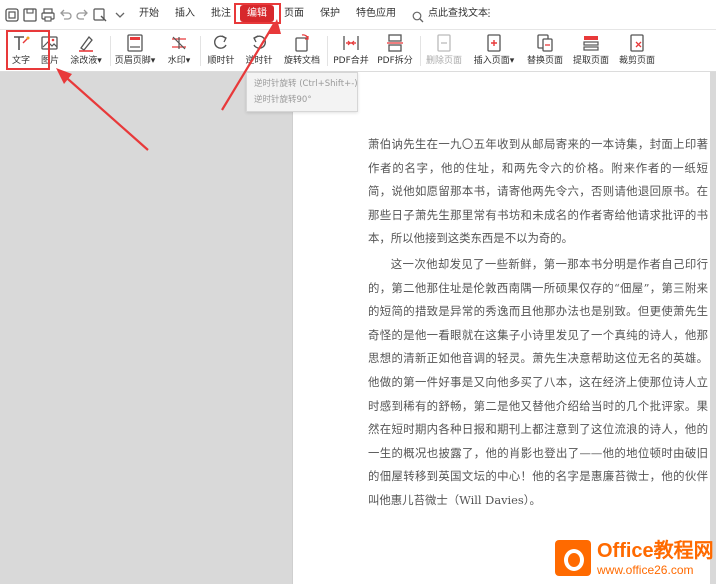 The image size is (716, 584). Describe the element at coordinates (302, 43) in the screenshot. I see `rotate-document-icon` at that location.